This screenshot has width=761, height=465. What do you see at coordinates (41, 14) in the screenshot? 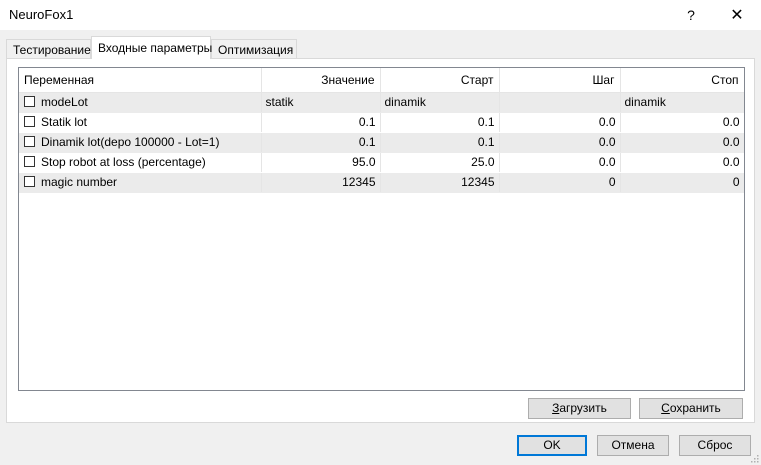
I see `window-title: NeuroFox1` at bounding box center [41, 14].